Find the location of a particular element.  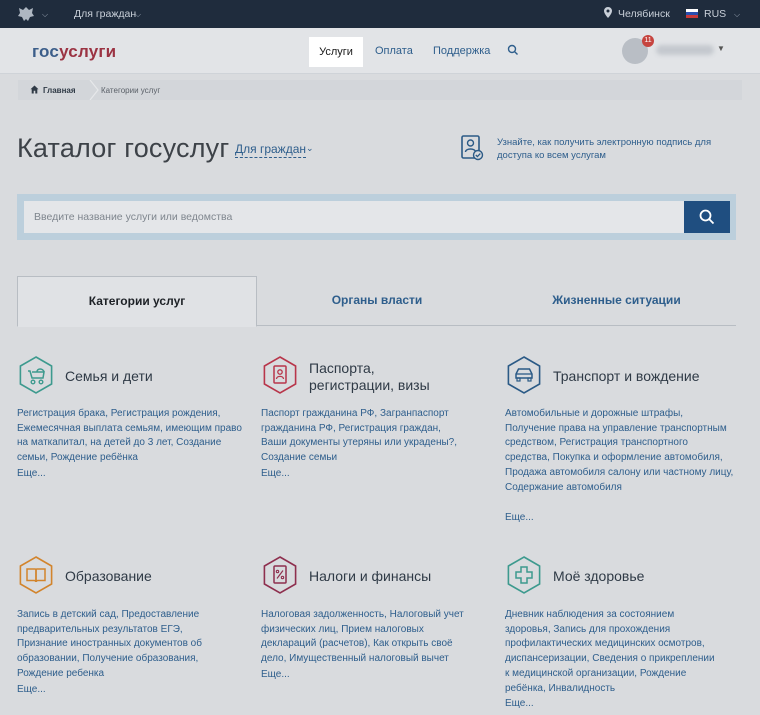

gosuslugi-logo: госуслуги is located at coordinates (74, 52).